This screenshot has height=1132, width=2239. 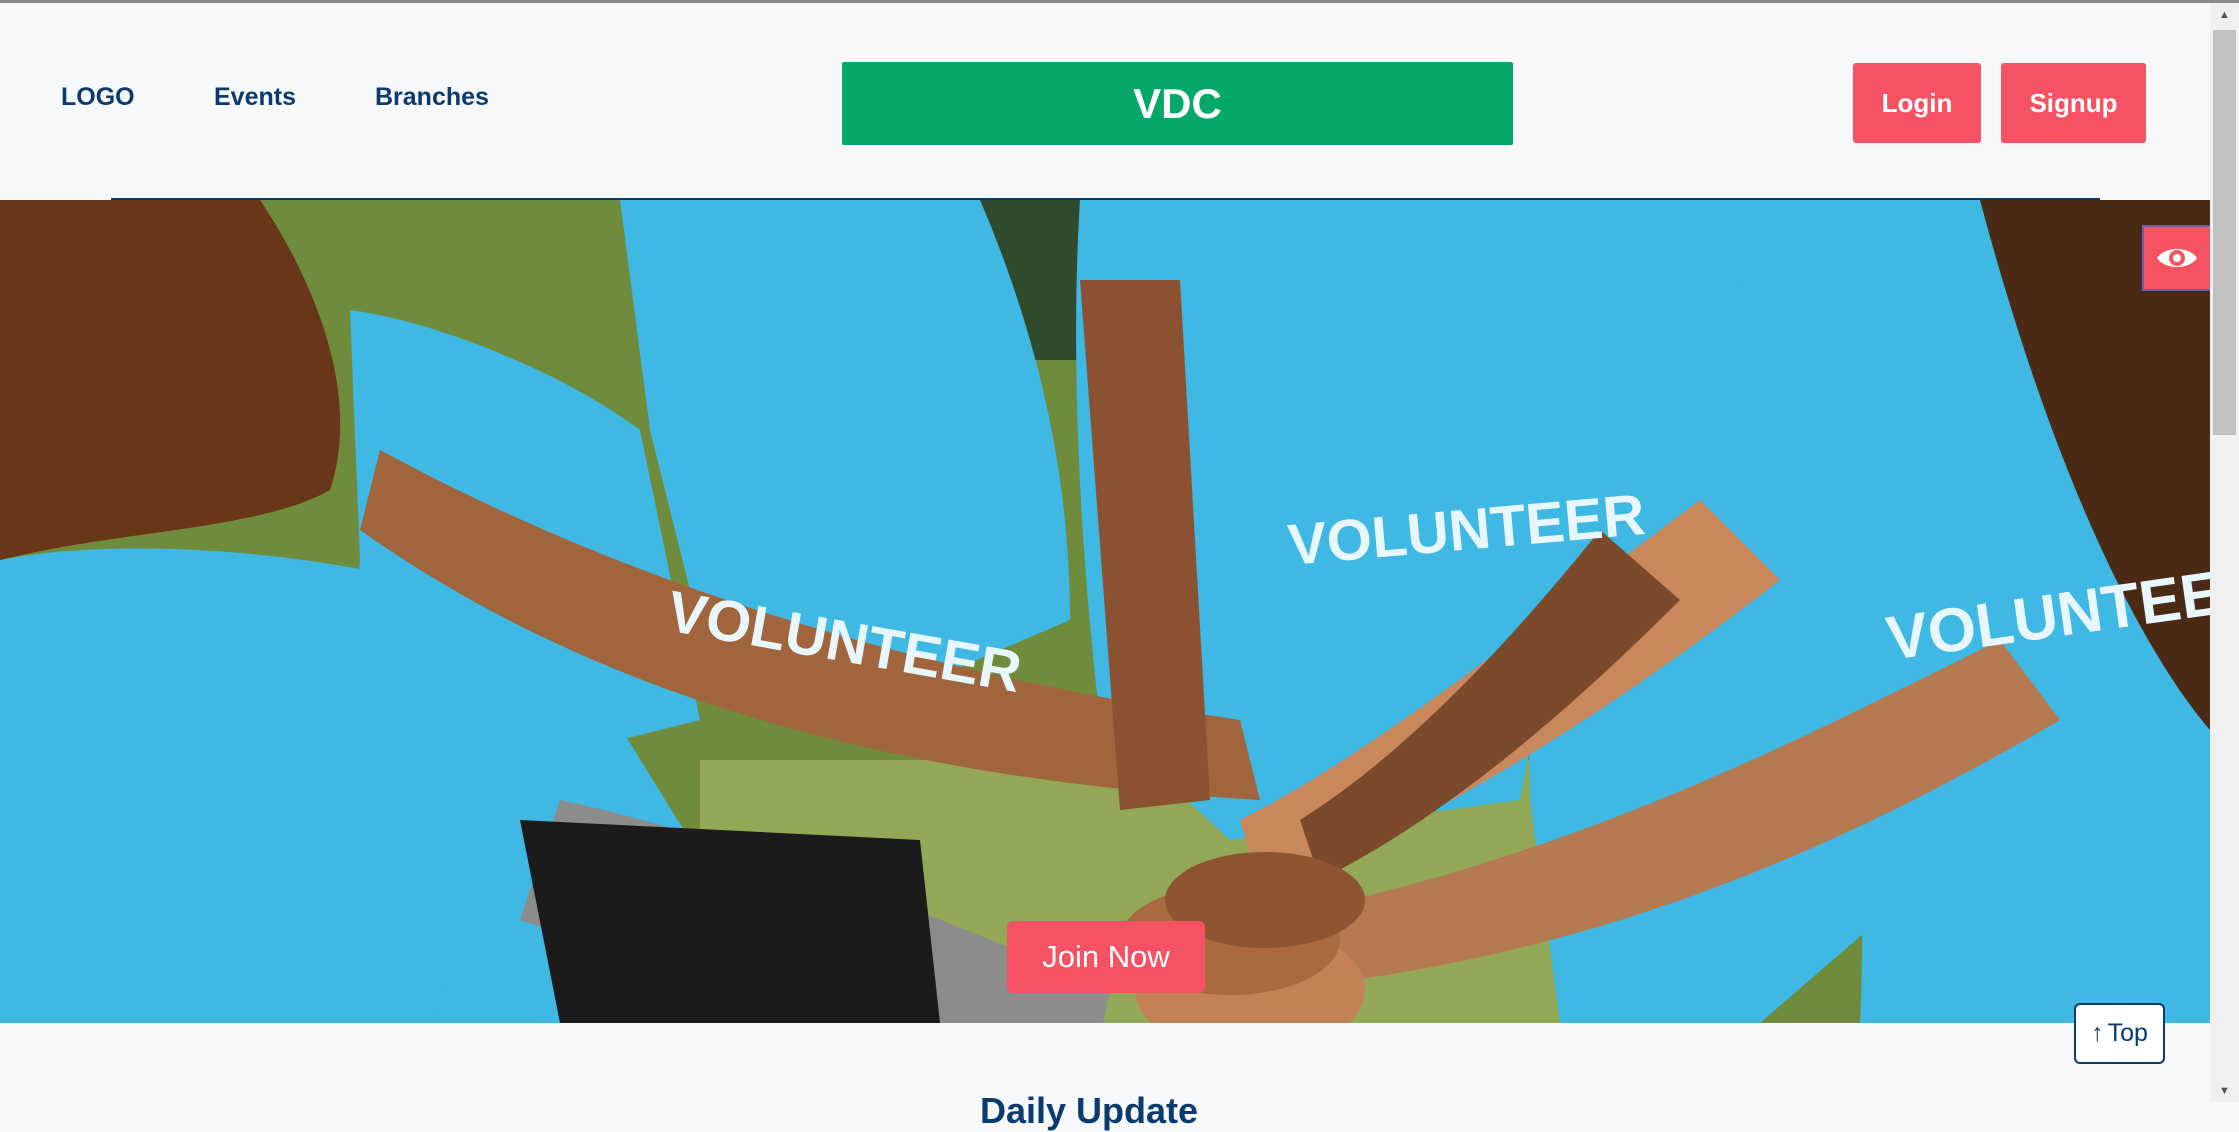 What do you see at coordinates (255, 97) in the screenshot?
I see `nav-events: Events` at bounding box center [255, 97].